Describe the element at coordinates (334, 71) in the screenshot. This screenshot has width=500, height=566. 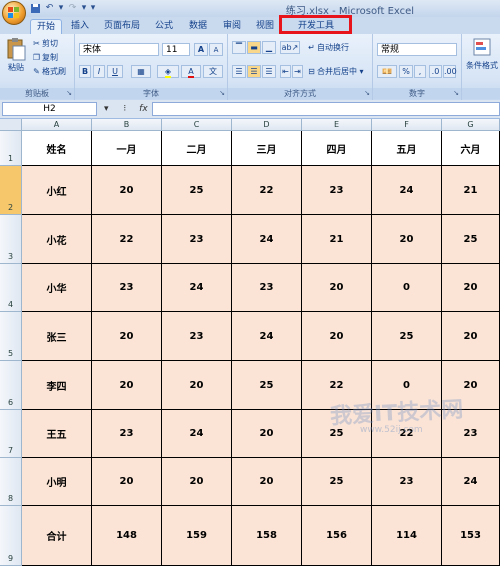
I see `merge-center-button: ⊟ 合并后居中 ▾` at that location.